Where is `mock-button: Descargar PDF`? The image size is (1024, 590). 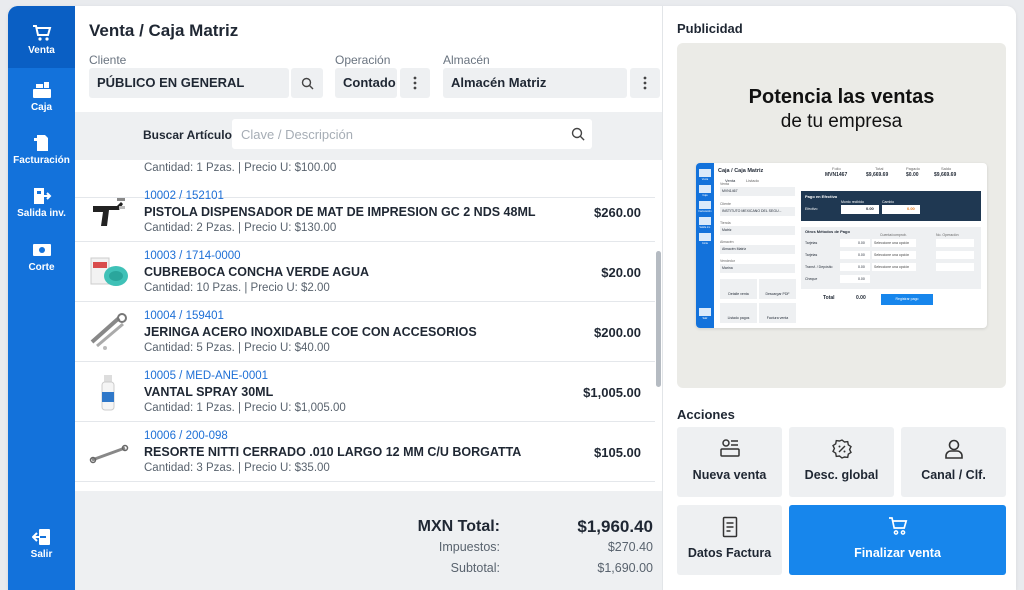 mock-button: Descargar PDF is located at coordinates (777, 294).